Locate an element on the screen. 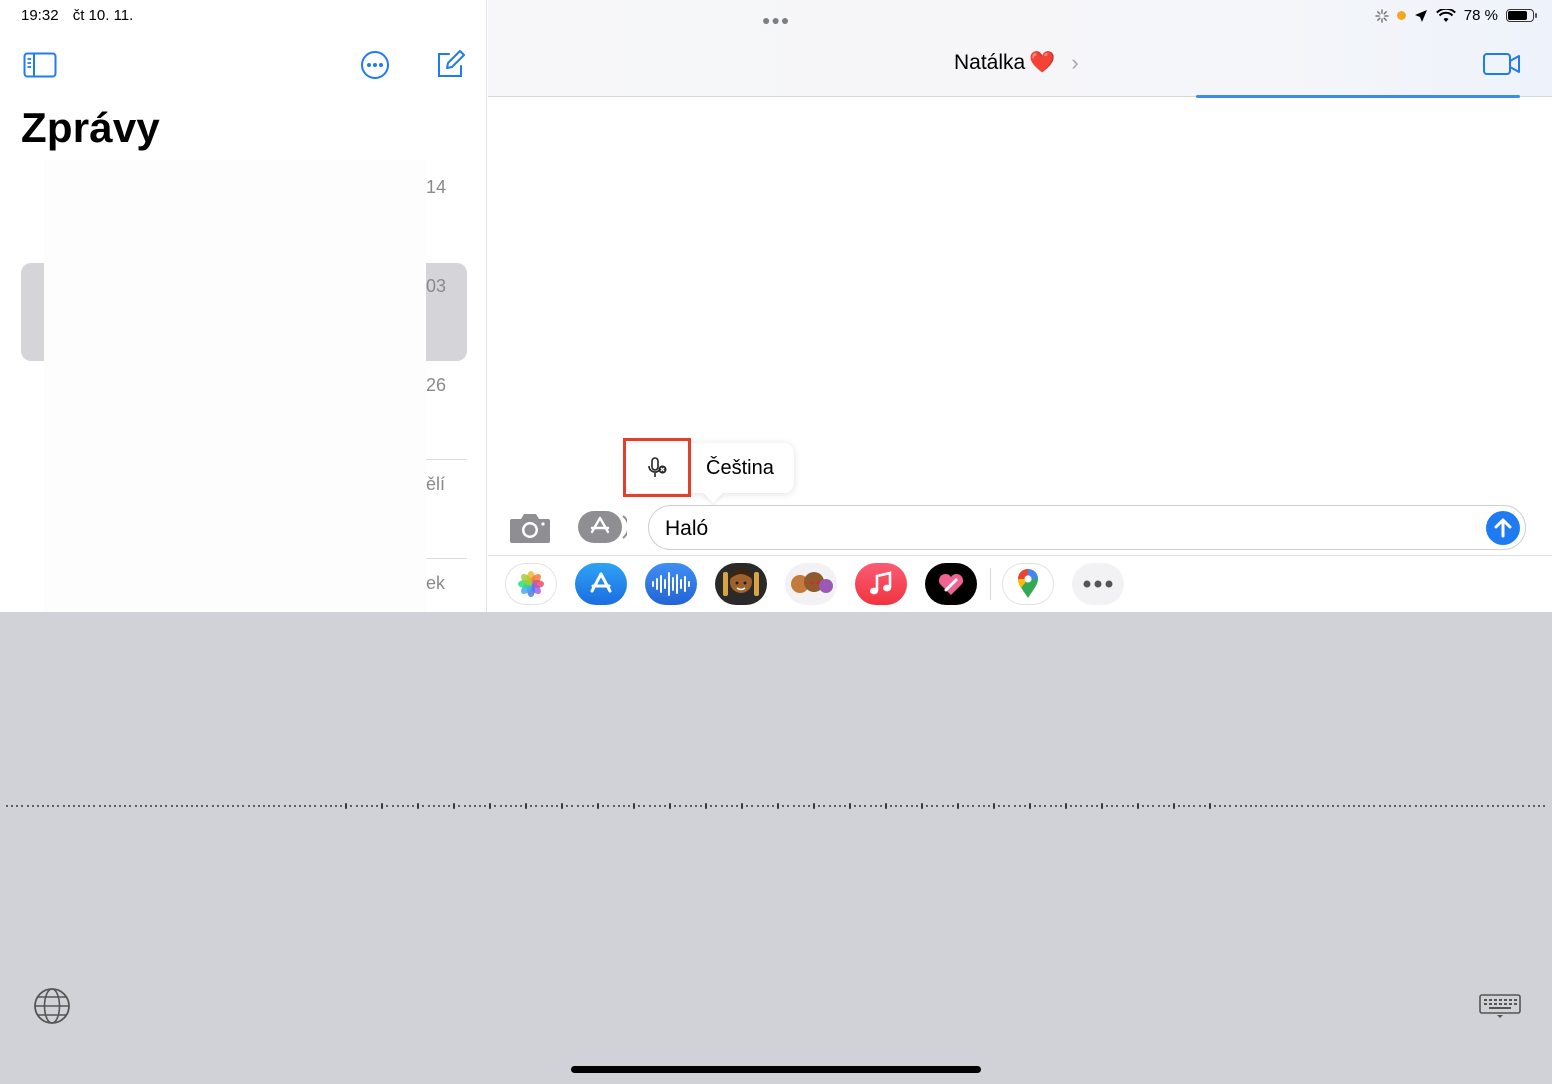 This screenshot has height=1084, width=1552. list-item-blurred is located at coordinates (235, 312).